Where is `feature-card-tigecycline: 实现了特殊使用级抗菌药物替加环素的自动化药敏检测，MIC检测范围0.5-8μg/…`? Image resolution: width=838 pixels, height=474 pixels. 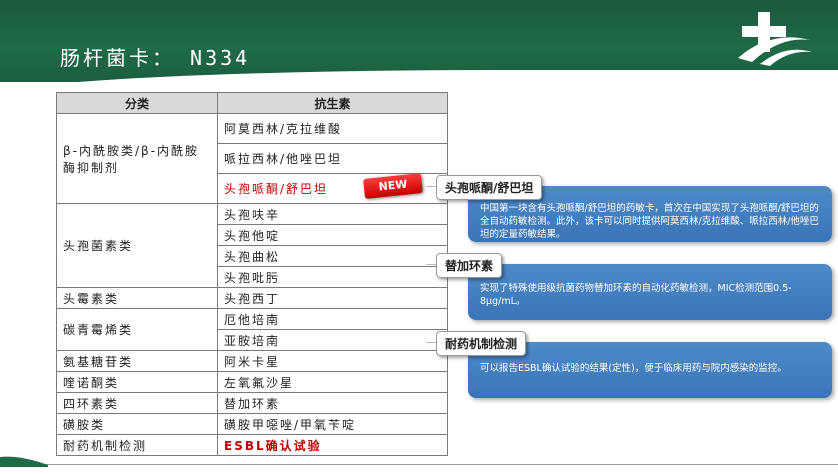 feature-card-tigecycline: 实现了特殊使用级抗菌药物替加环素的自动化药敏检测，MIC检测范围0.5-8μg/… is located at coordinates (650, 292).